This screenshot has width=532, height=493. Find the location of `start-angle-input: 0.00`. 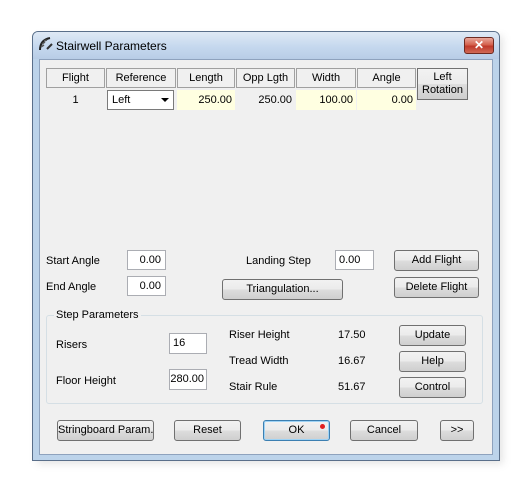

start-angle-input: 0.00 is located at coordinates (146, 260).